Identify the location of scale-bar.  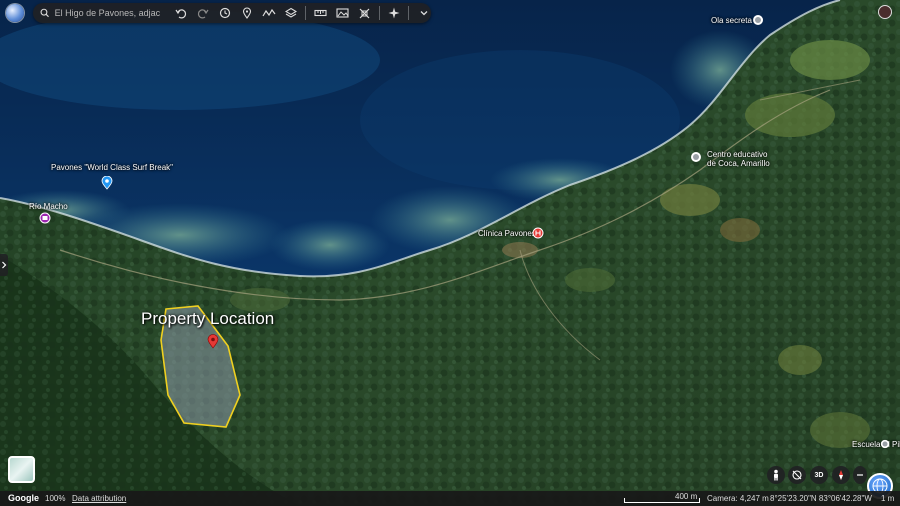
(662, 500).